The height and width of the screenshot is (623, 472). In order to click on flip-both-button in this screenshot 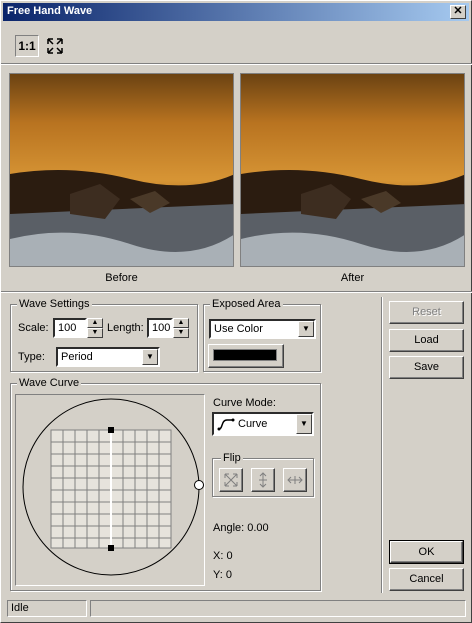, I will do `click(231, 480)`.